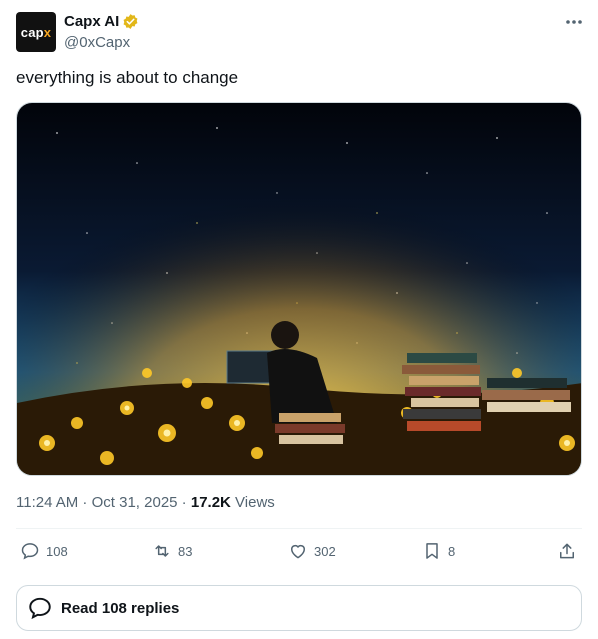  What do you see at coordinates (567, 551) in the screenshot?
I see `share-icon` at bounding box center [567, 551].